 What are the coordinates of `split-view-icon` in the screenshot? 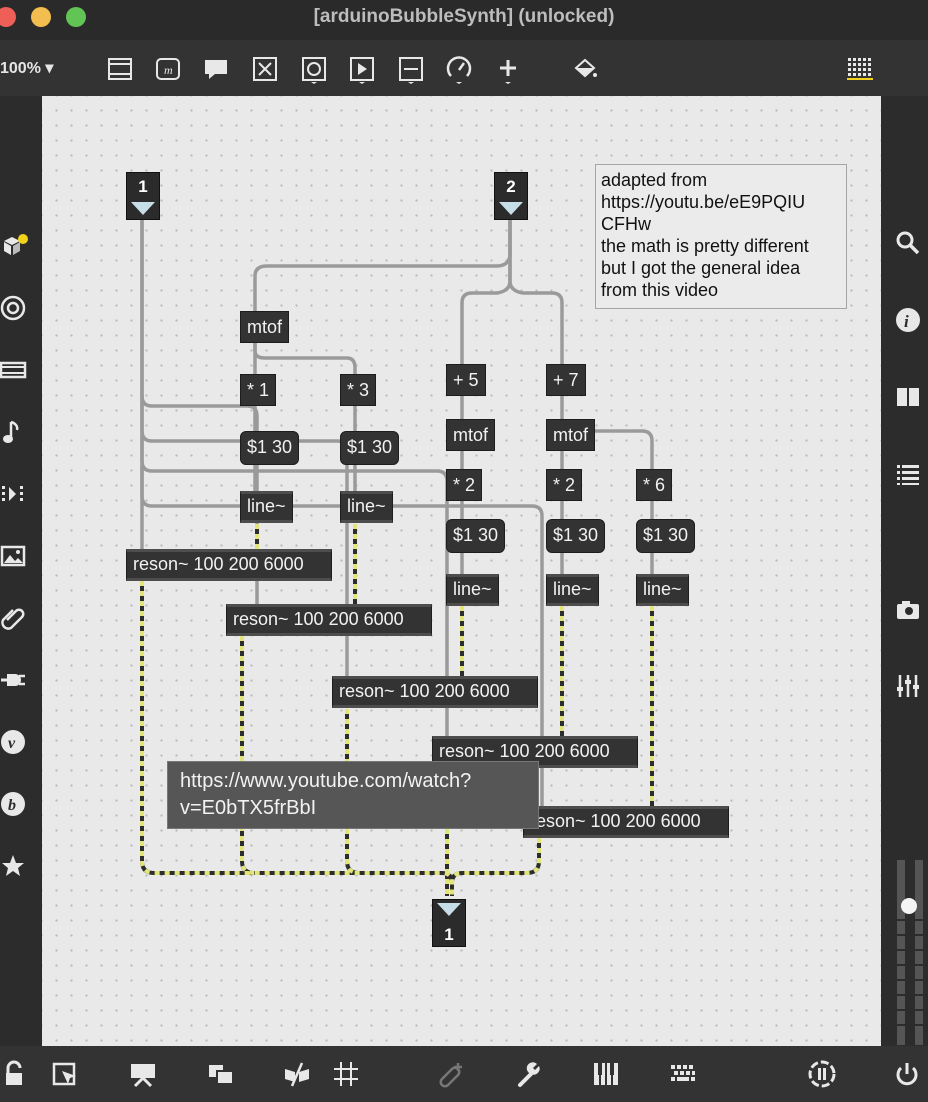 It's located at (908, 397).